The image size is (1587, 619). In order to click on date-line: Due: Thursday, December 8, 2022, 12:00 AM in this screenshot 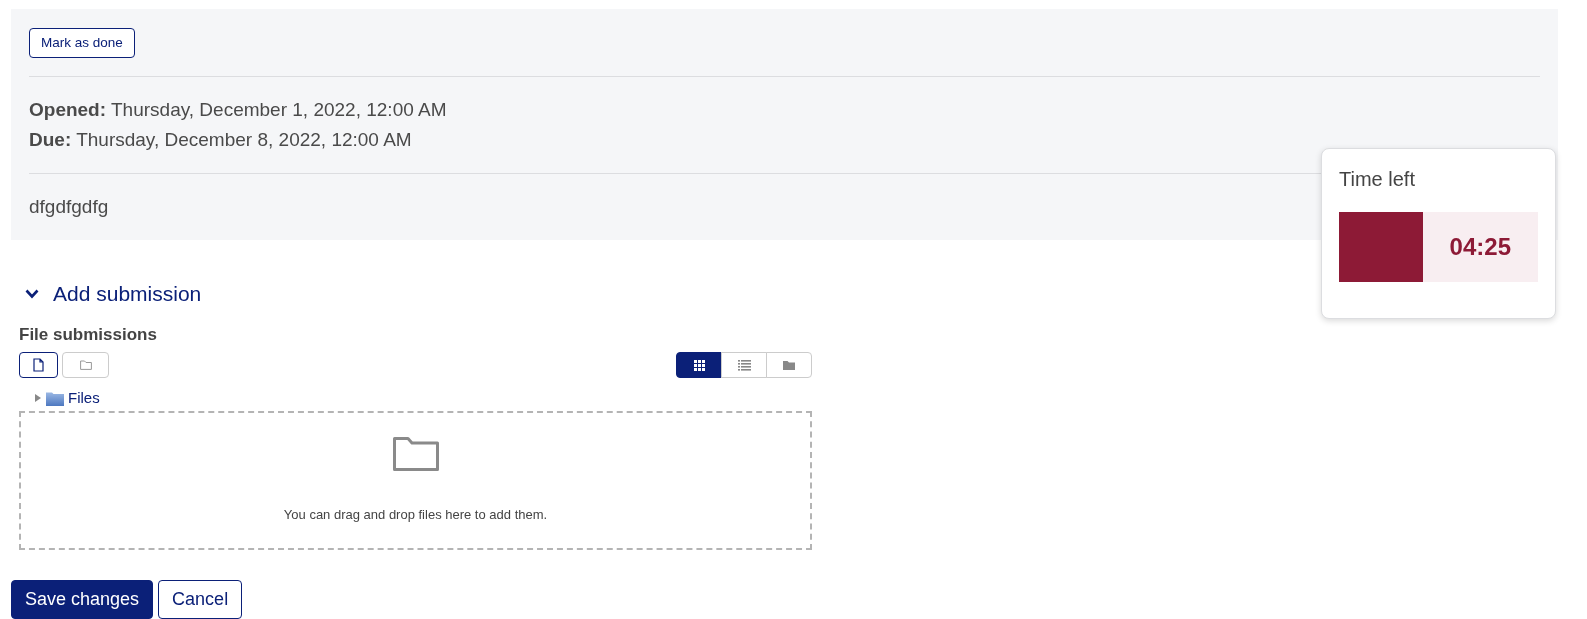, I will do `click(220, 140)`.